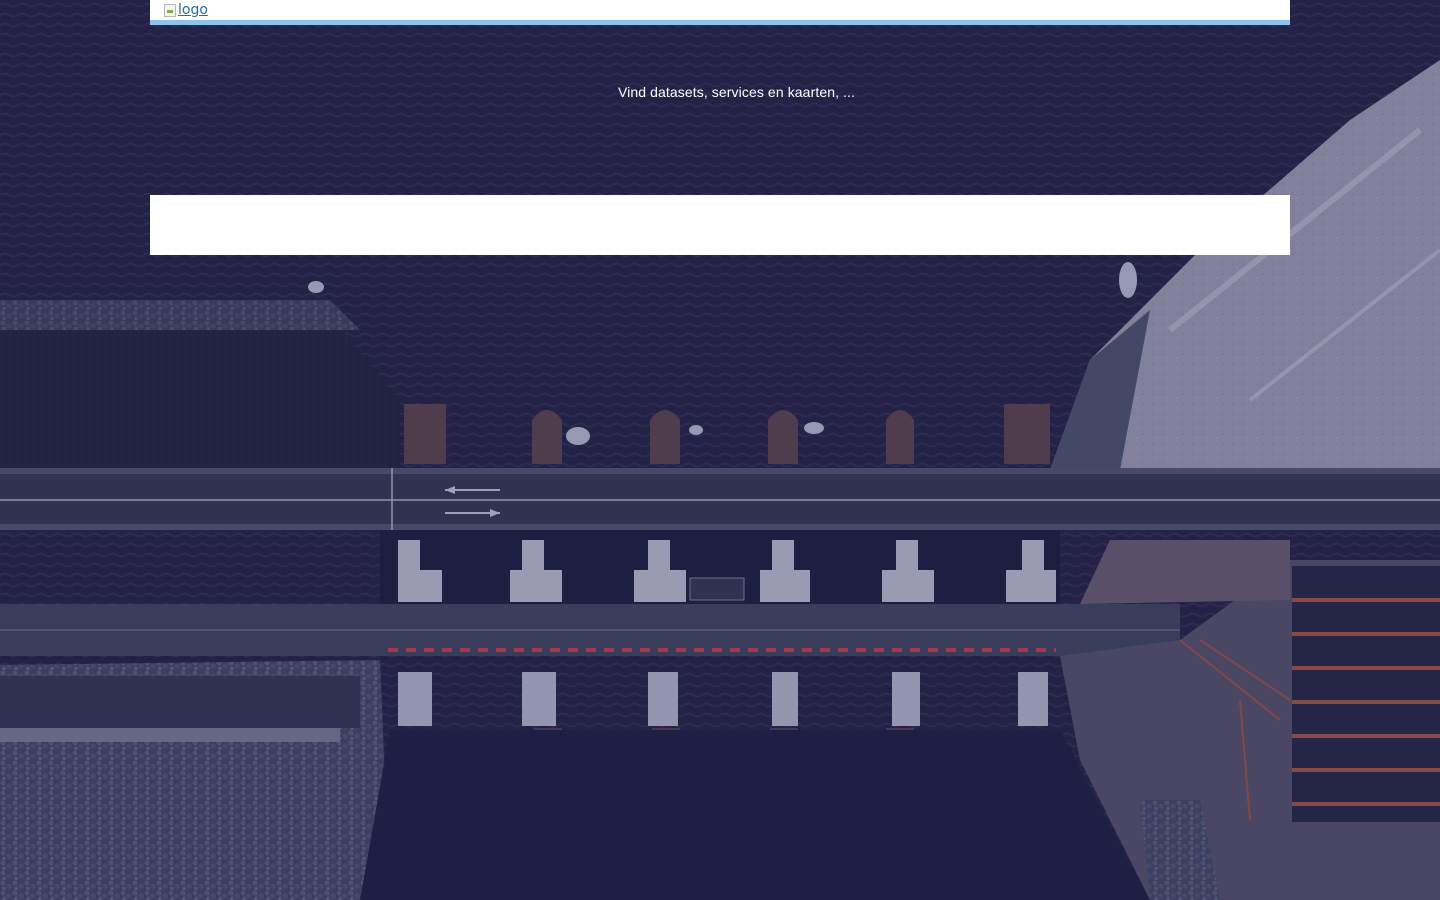 This screenshot has height=900, width=1440. What do you see at coordinates (170, 10) in the screenshot?
I see `broken-image-icon` at bounding box center [170, 10].